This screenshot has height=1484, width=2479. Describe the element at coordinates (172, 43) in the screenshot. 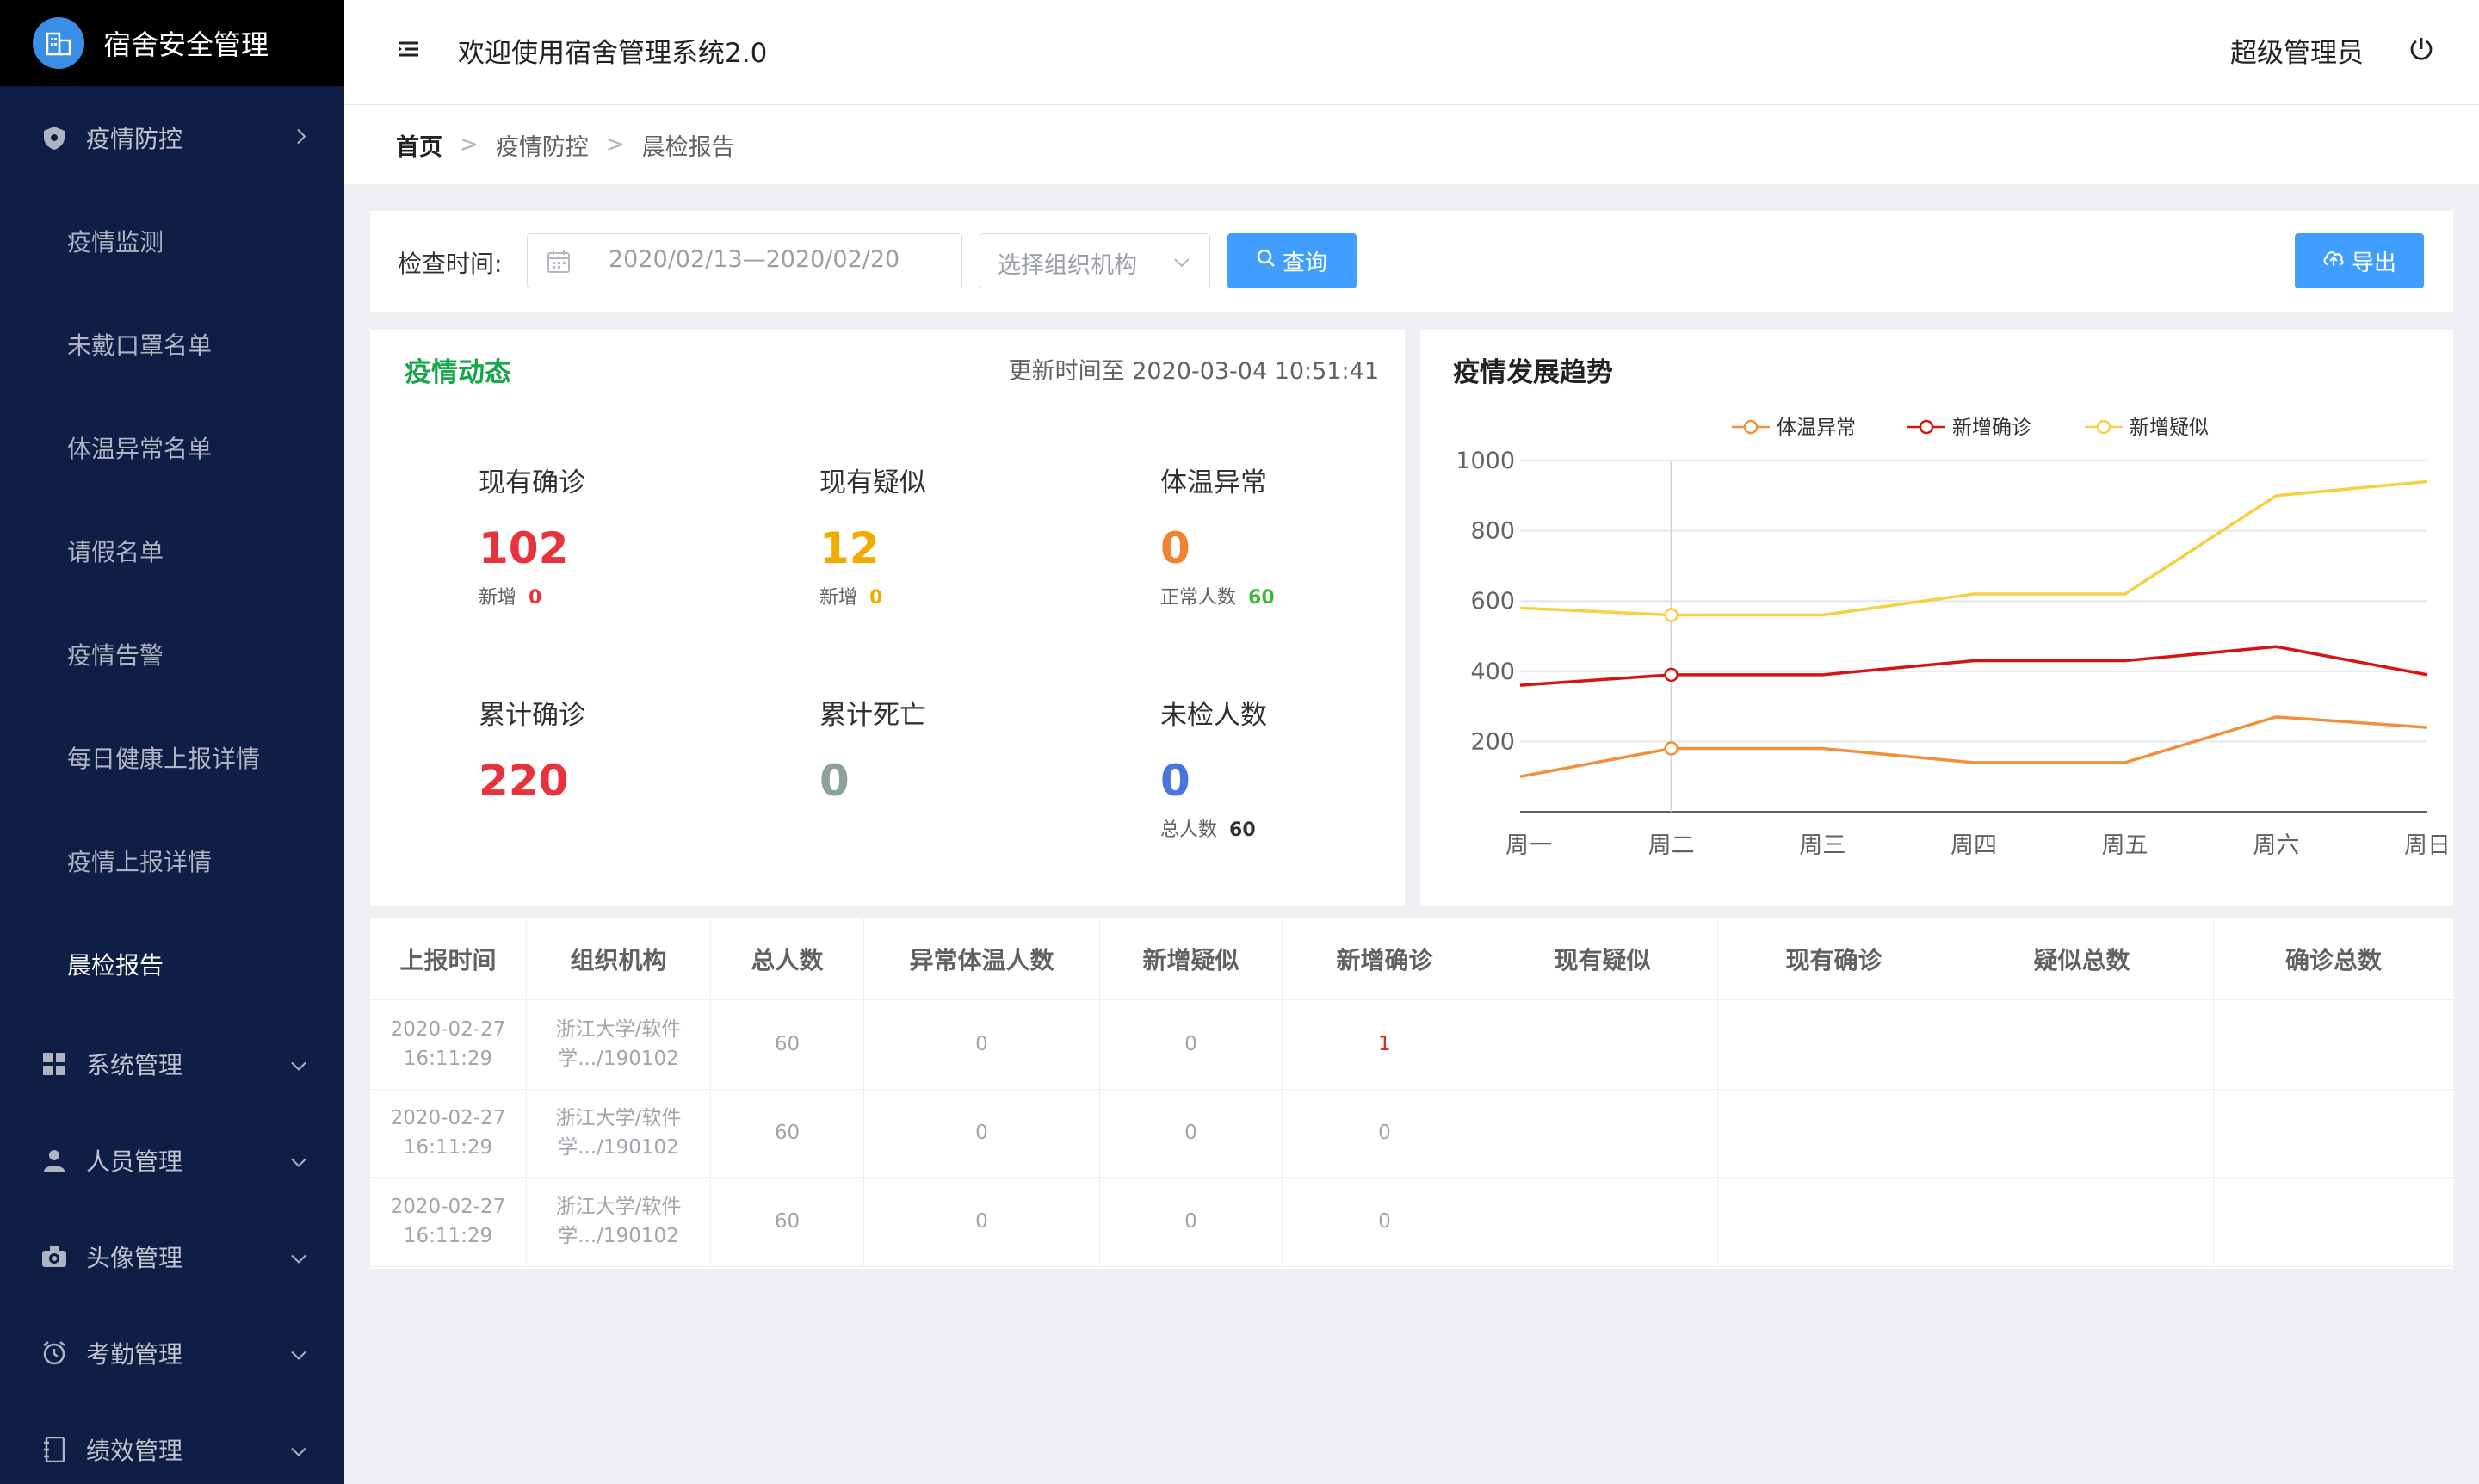

I see `logo-bar: 宿舍安全管理` at that location.